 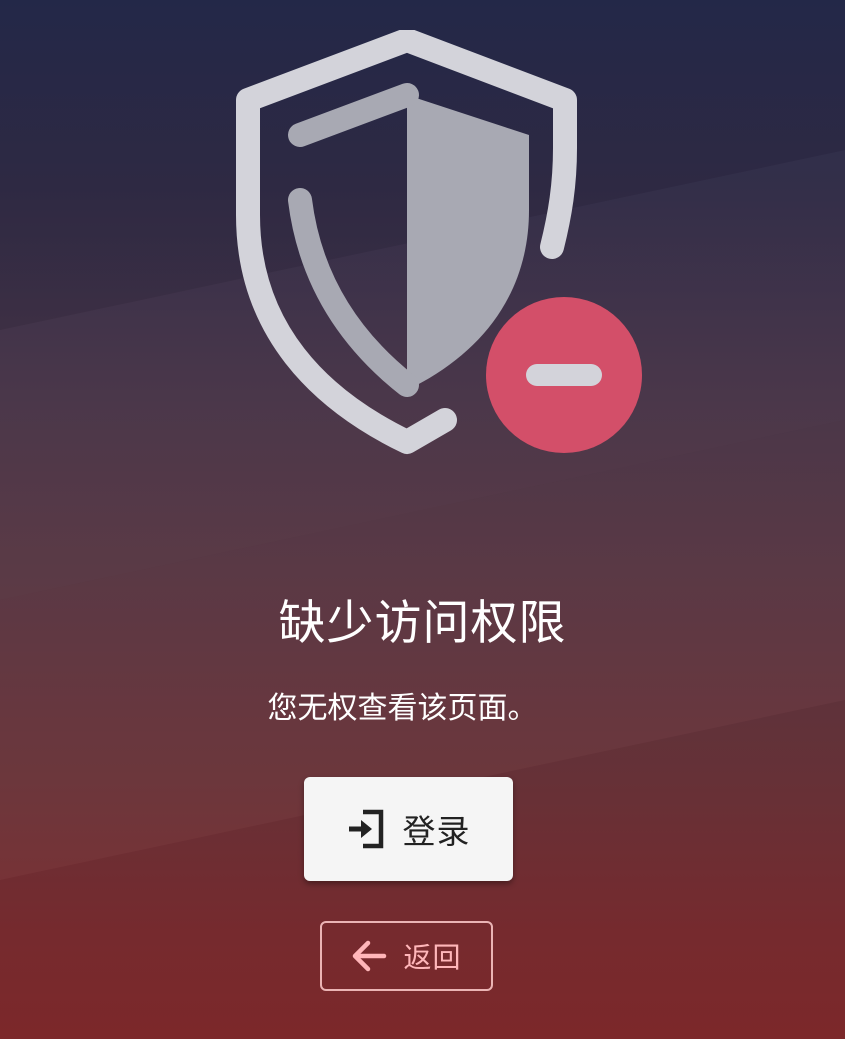 I want to click on login-button: 登录, so click(x=408, y=829).